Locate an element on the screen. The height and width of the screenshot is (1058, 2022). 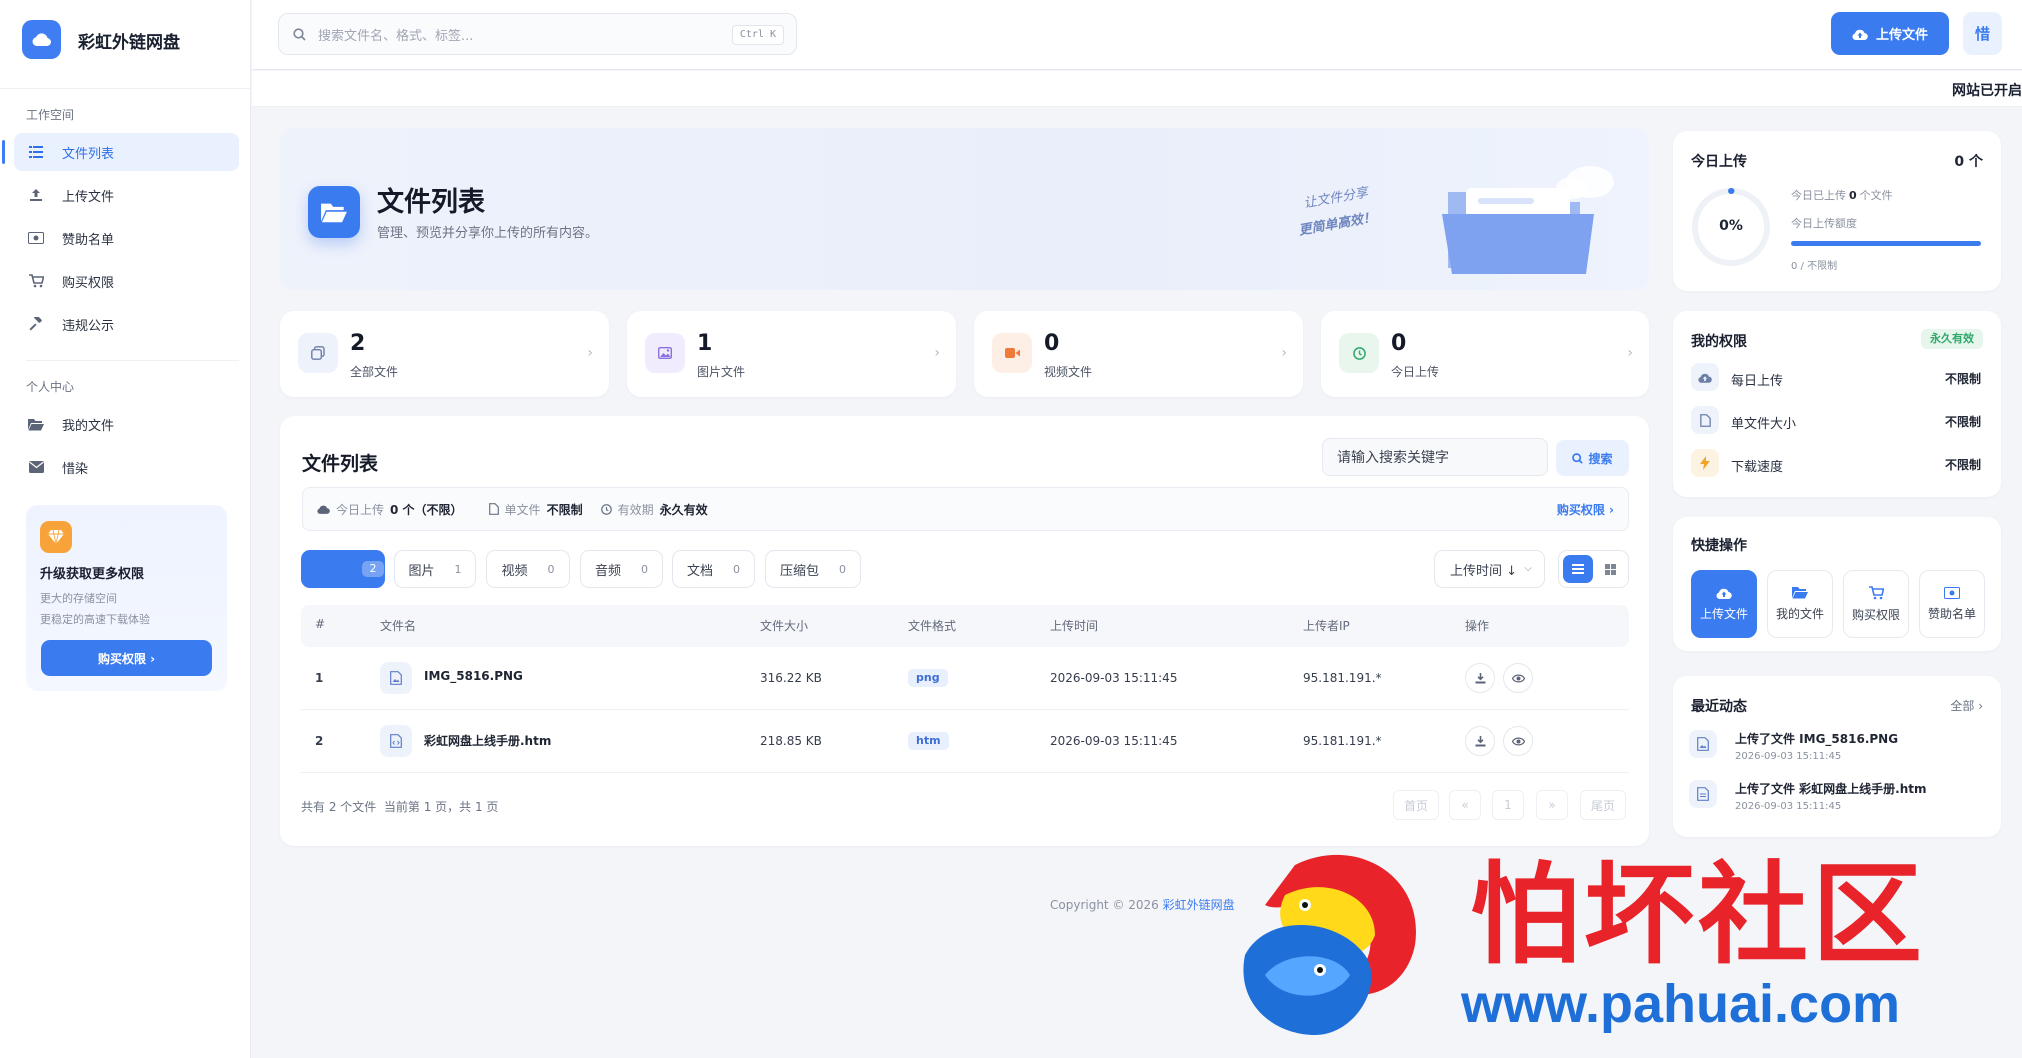
user-avatar: 惜 is located at coordinates (1982, 33).